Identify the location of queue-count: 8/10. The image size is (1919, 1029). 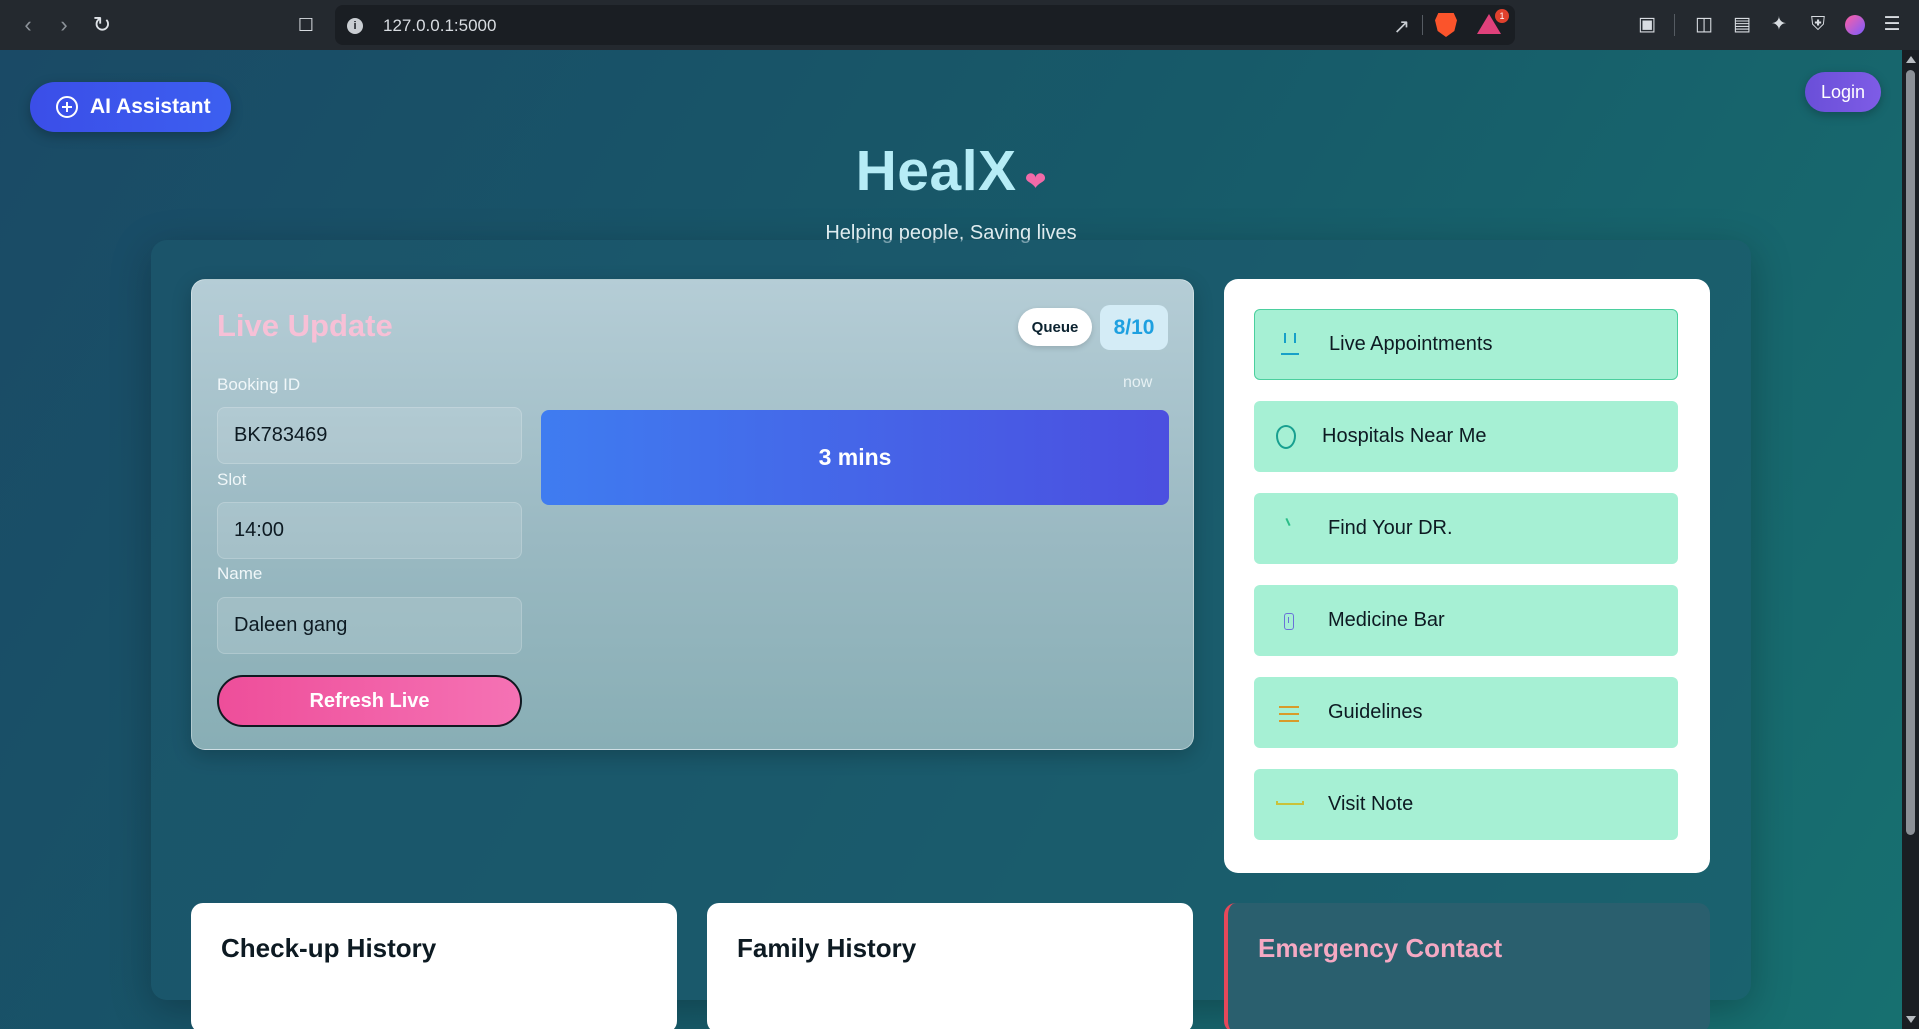
(1134, 327).